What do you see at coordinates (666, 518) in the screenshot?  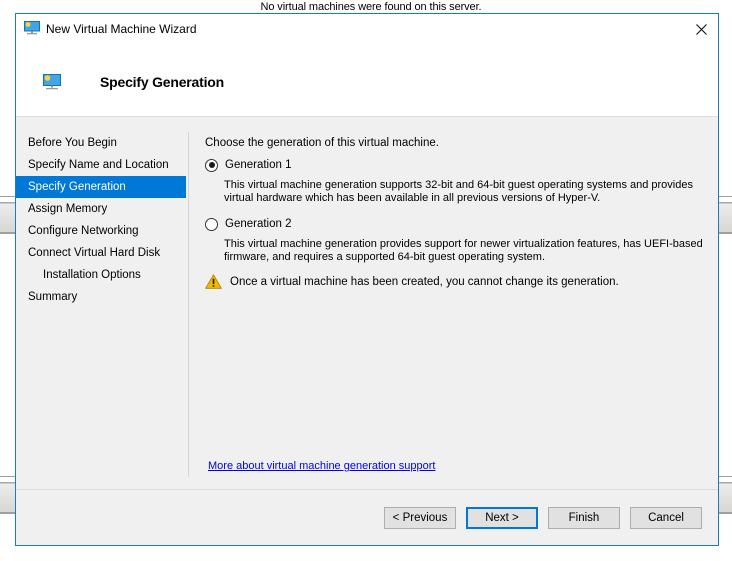 I see `cancel-button: Cancel` at bounding box center [666, 518].